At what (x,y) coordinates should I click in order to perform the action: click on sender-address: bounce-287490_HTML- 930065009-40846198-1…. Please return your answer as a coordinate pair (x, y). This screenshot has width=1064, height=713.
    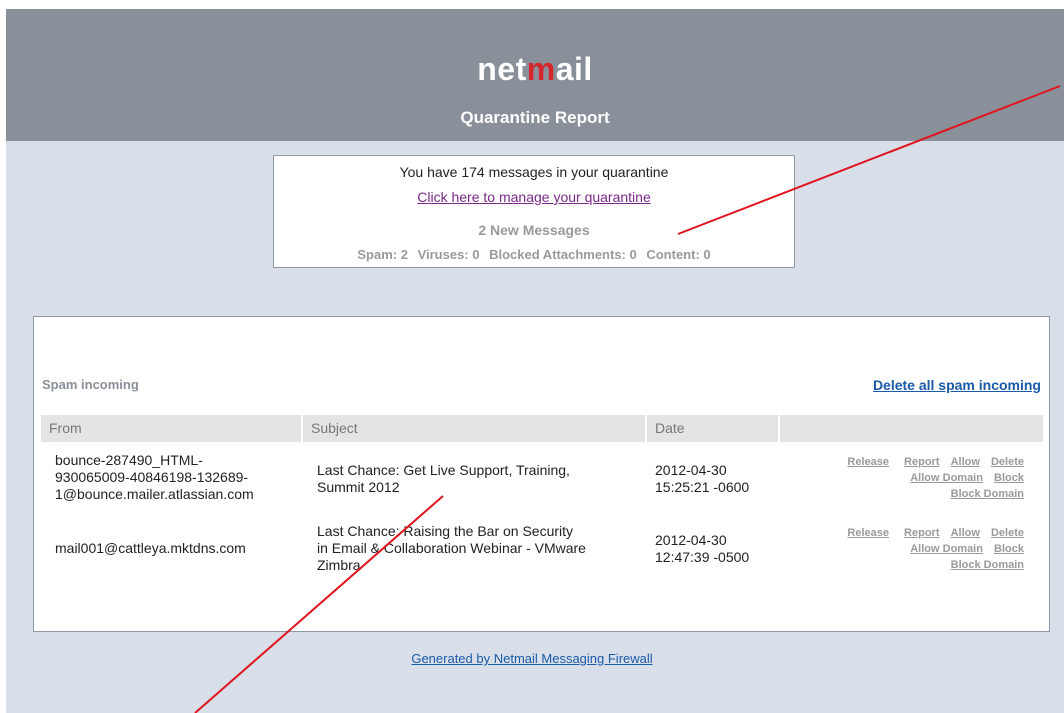
    Looking at the image, I should click on (154, 477).